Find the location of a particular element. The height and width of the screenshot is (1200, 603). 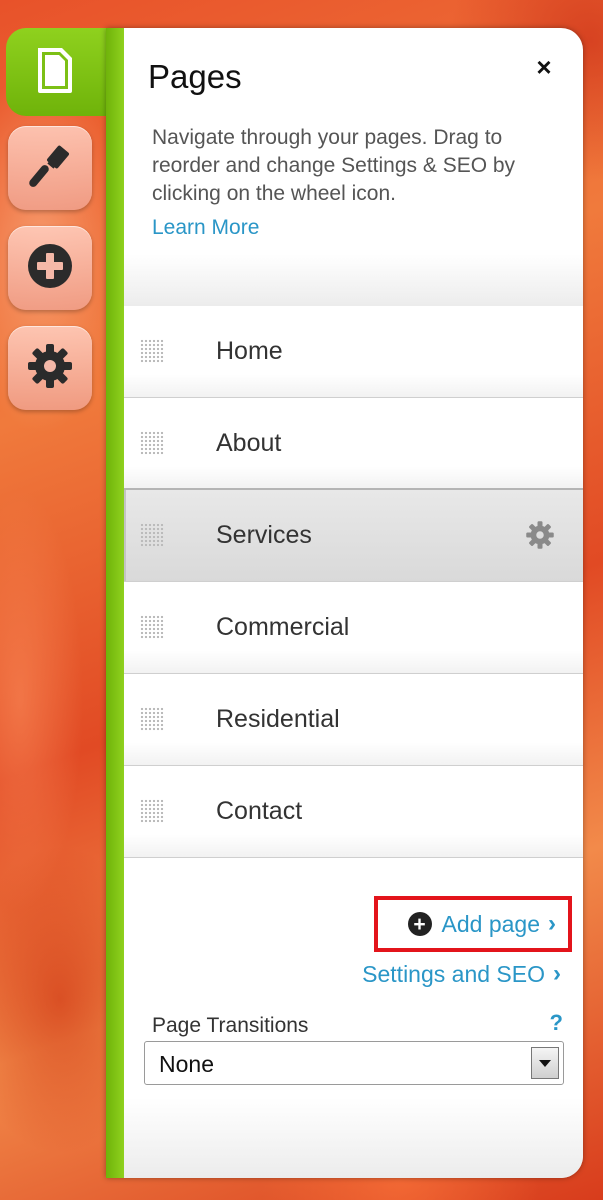

page-item-home: Home is located at coordinates (353, 352).